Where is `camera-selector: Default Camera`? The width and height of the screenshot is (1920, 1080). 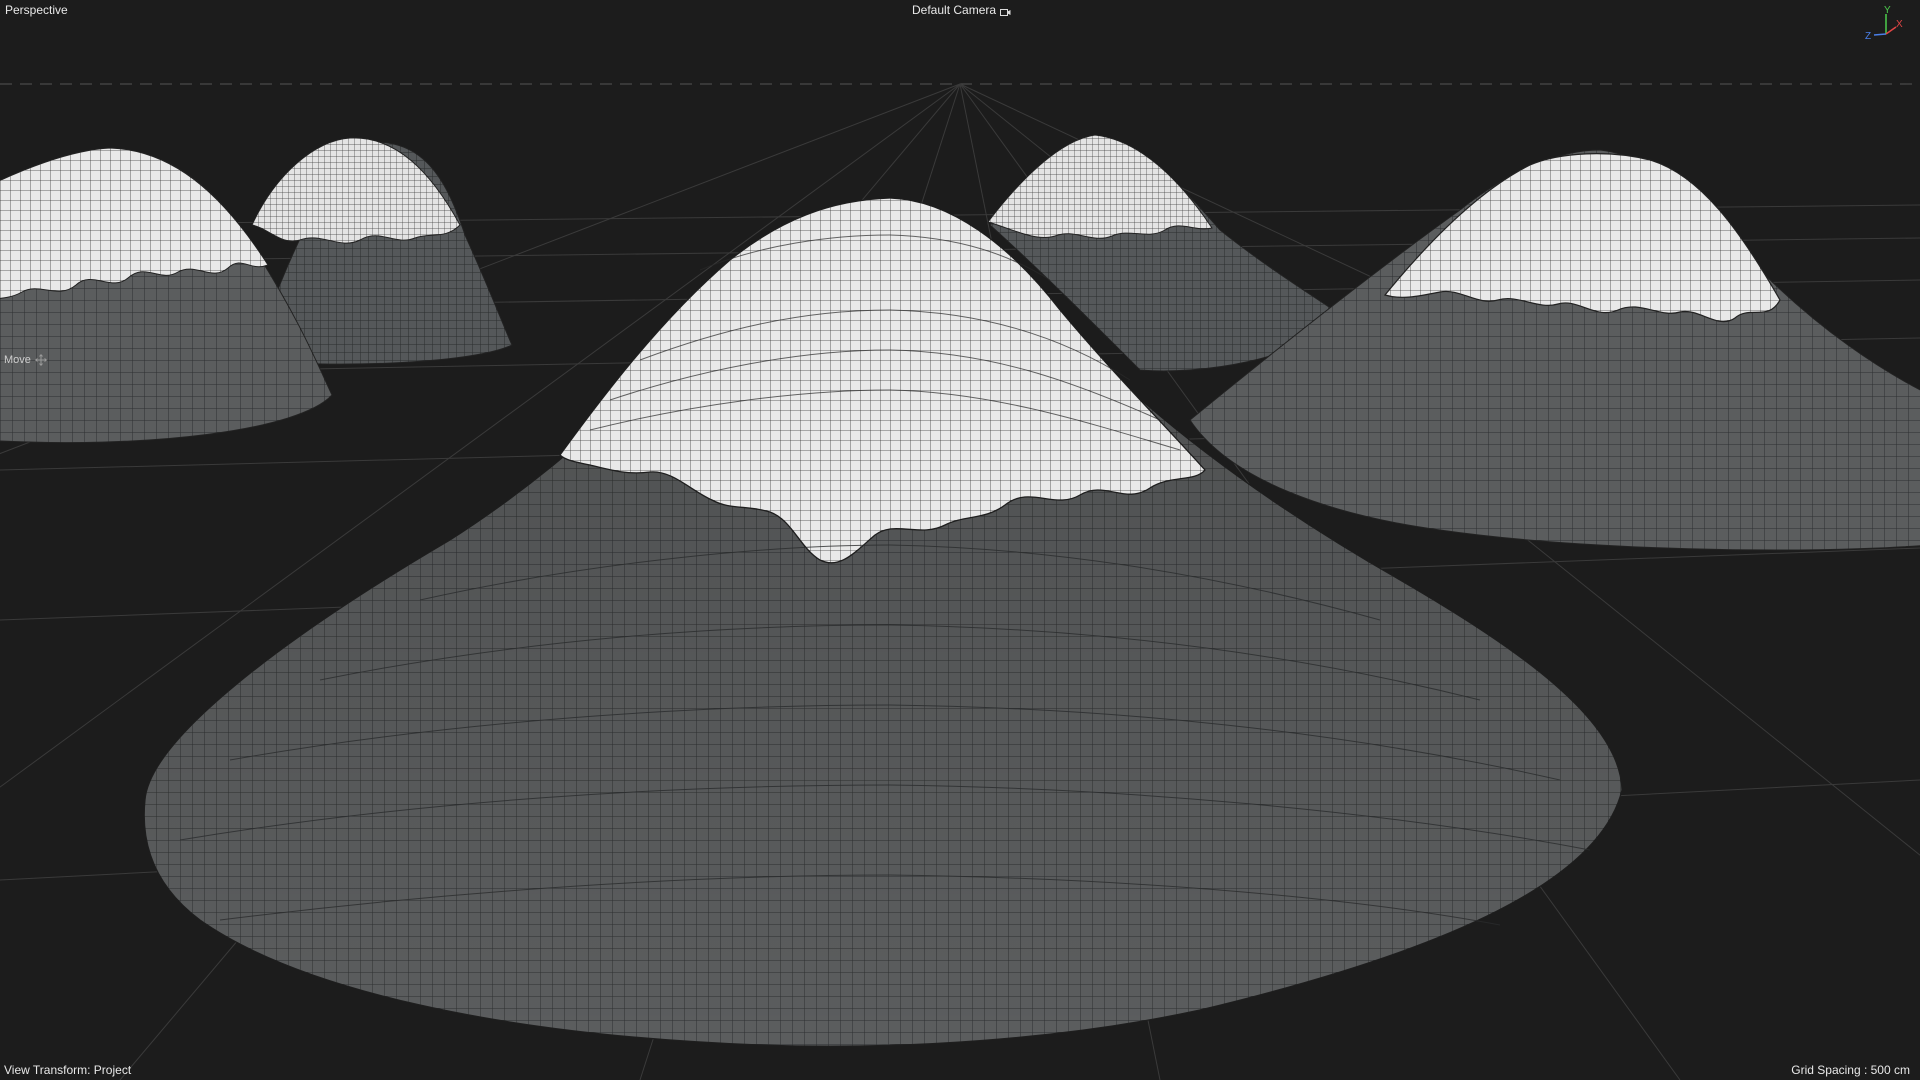 camera-selector: Default Camera is located at coordinates (961, 10).